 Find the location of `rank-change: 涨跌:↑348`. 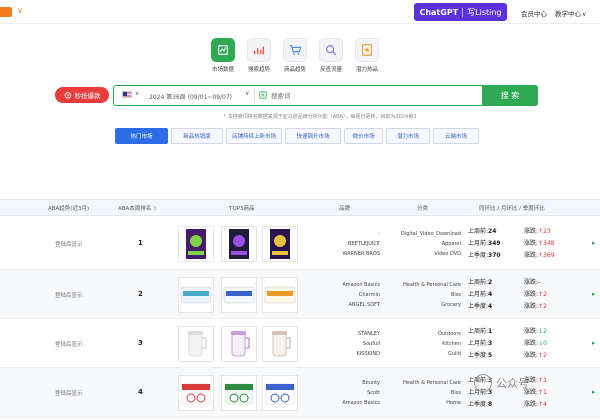

rank-change: 涨跌:↑348 is located at coordinates (539, 243).